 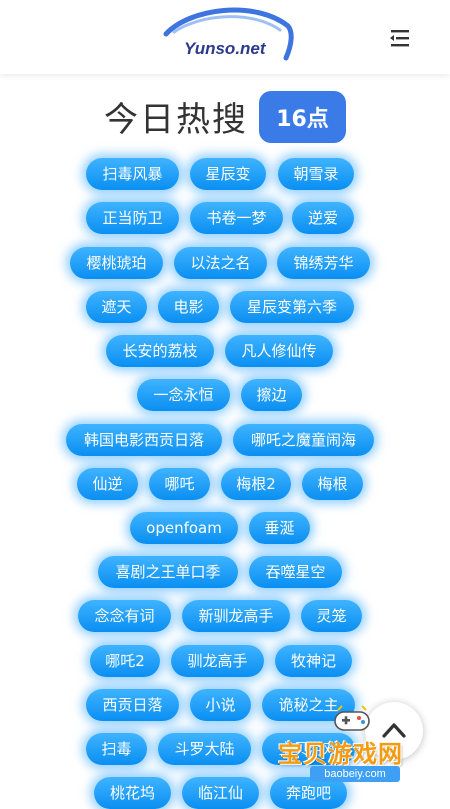 I want to click on hot-tag: 朝雪录, so click(x=316, y=174).